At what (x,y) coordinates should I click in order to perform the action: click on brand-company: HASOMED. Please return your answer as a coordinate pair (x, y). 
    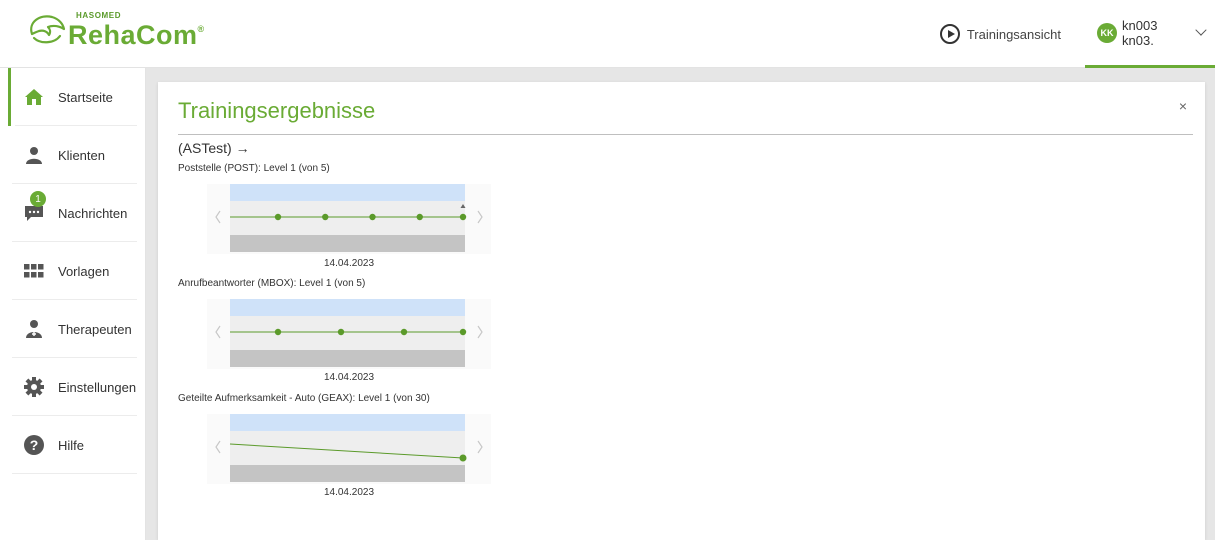
    Looking at the image, I should click on (99, 15).